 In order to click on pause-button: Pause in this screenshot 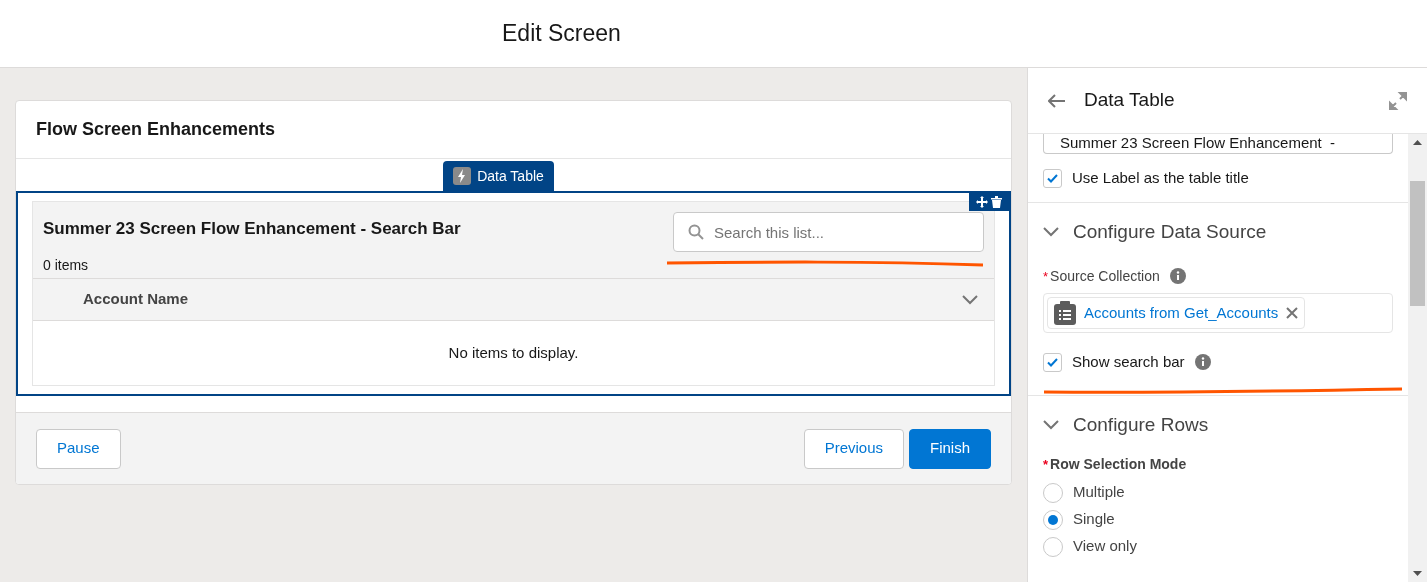, I will do `click(78, 448)`.